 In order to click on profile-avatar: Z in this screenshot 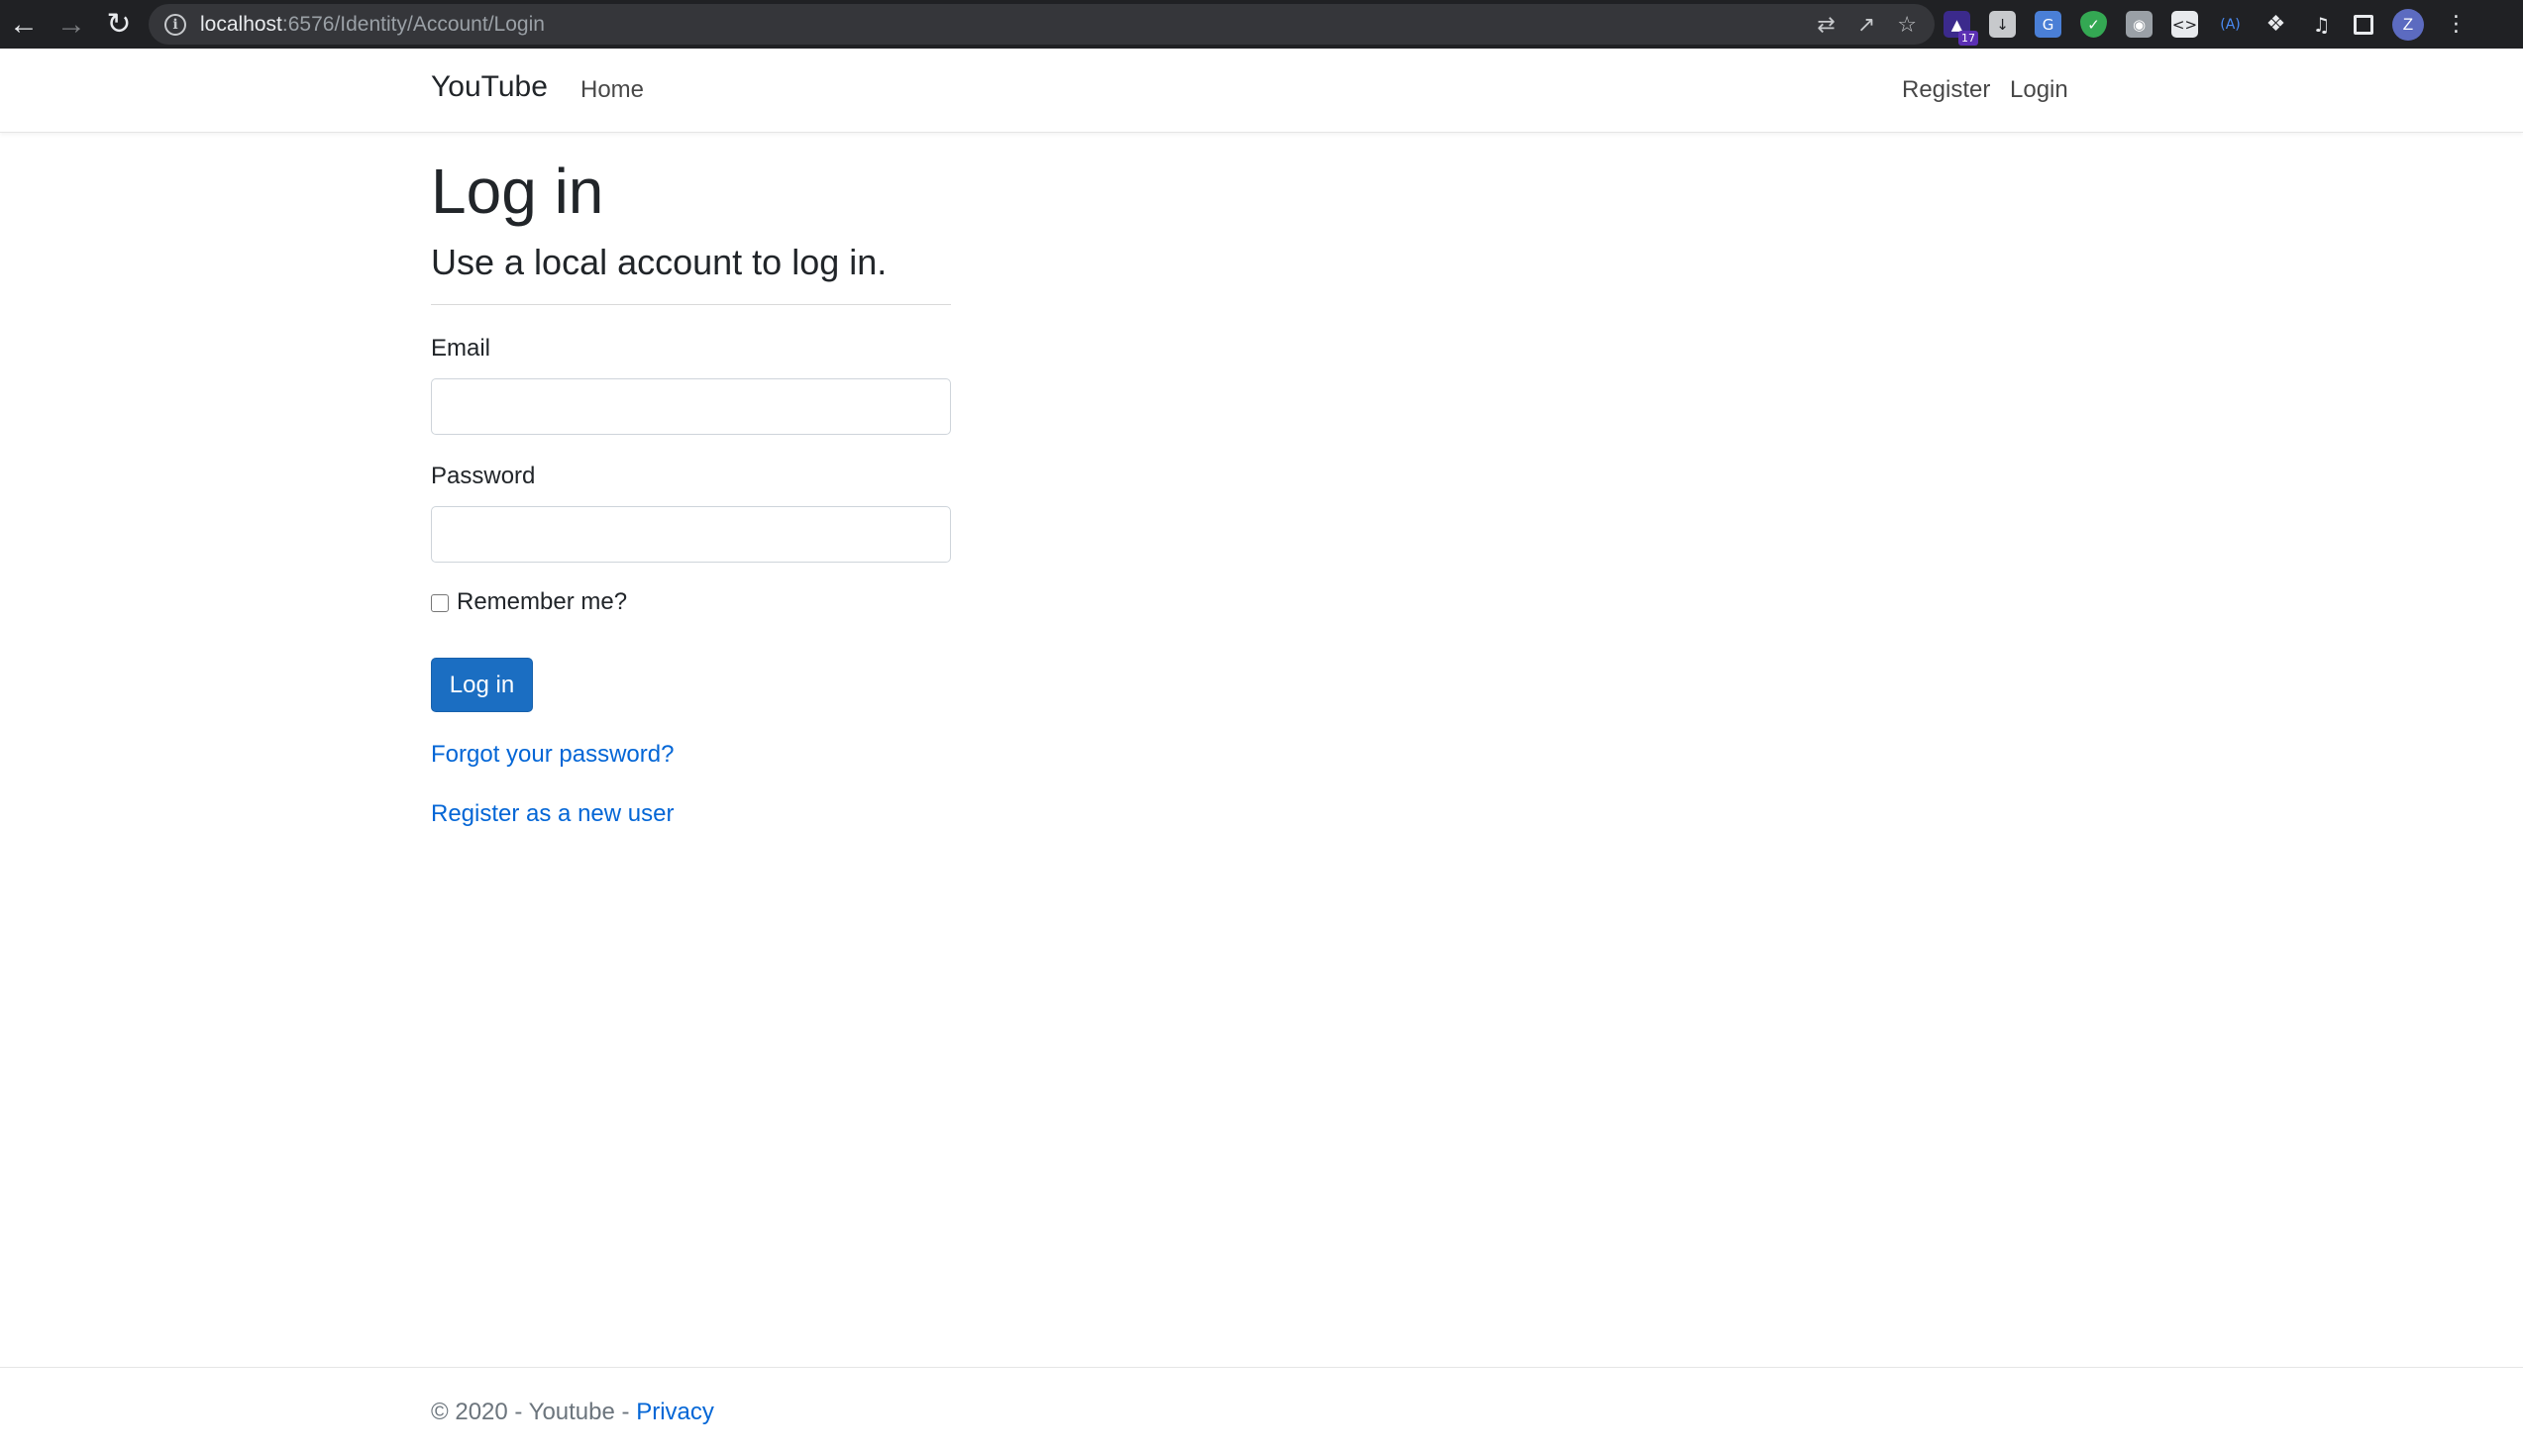, I will do `click(2408, 24)`.